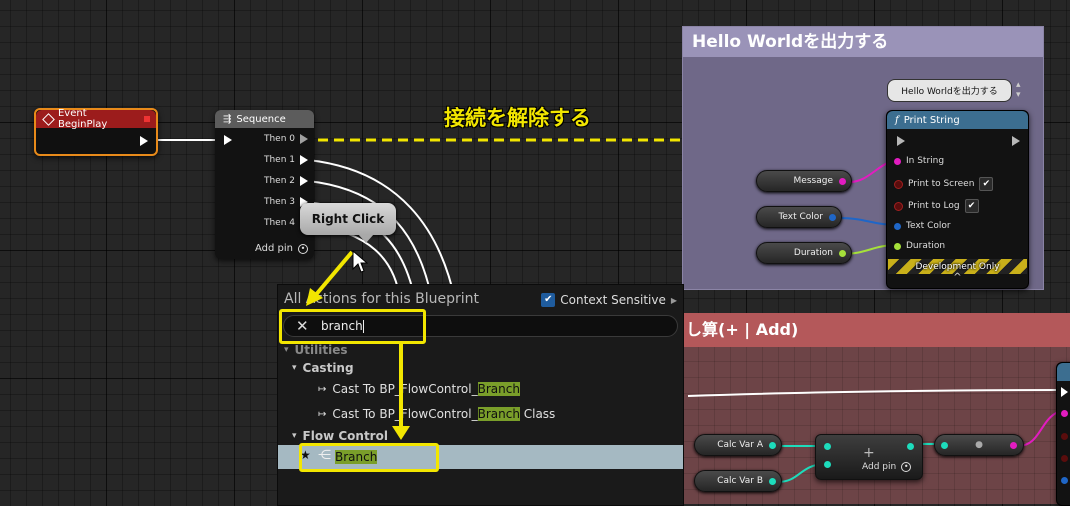  I want to click on string-pin, so click(1064, 413).